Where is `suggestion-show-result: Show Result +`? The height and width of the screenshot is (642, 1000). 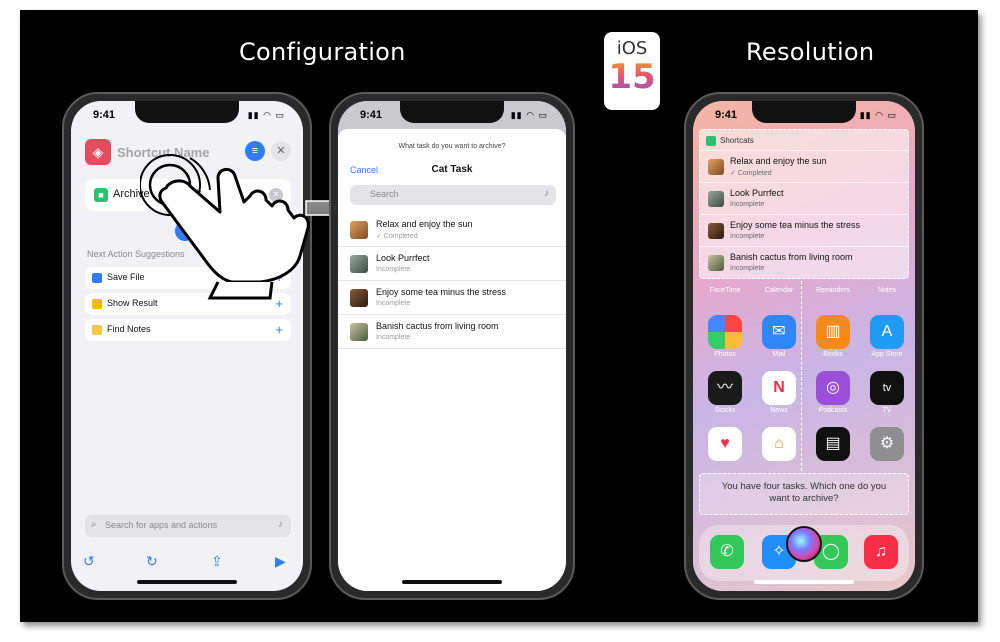 suggestion-show-result: Show Result + is located at coordinates (188, 304).